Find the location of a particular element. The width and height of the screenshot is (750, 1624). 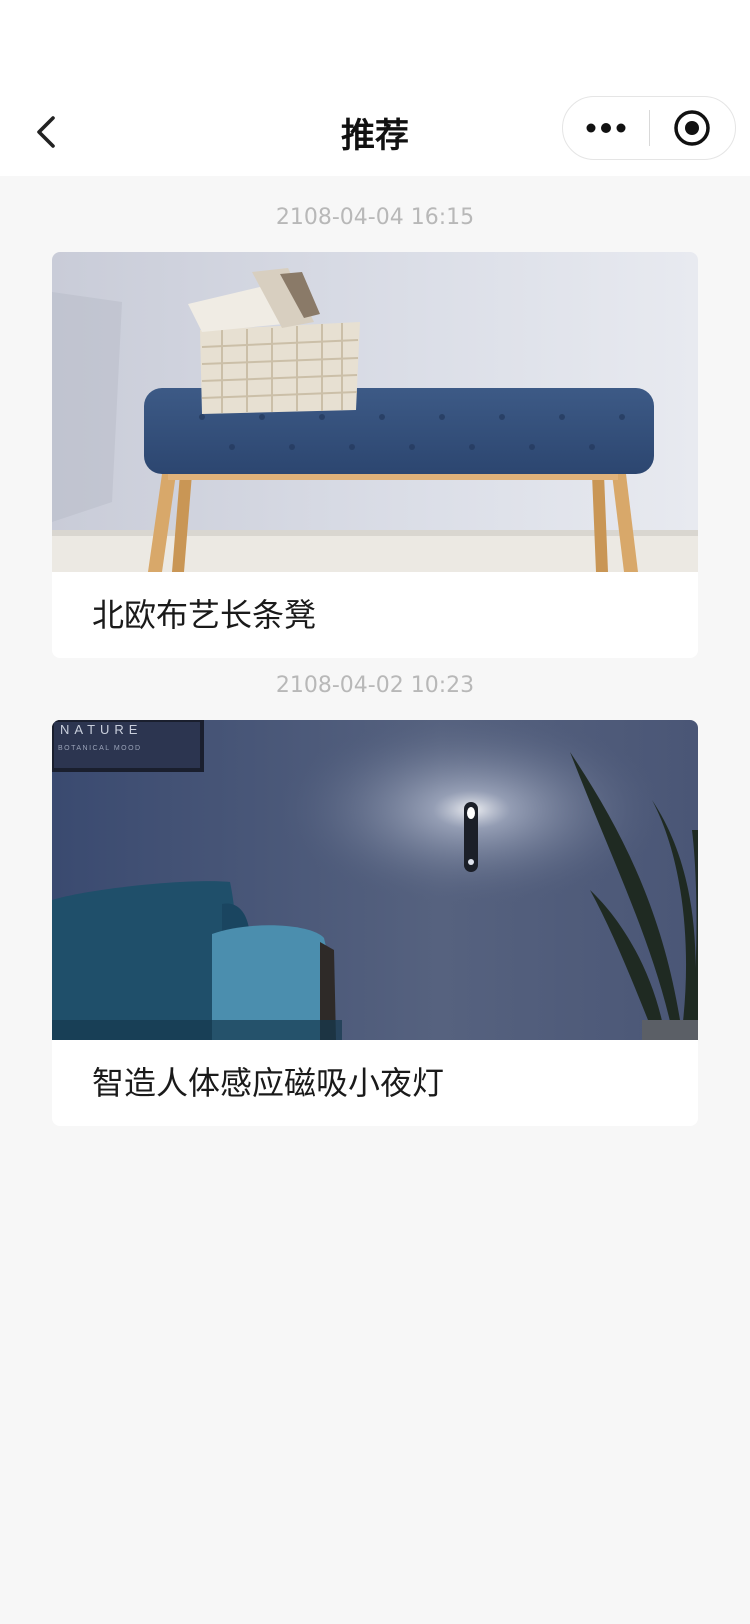

card-title: 智造人体感应磁吸小夜灯 is located at coordinates (268, 1083).